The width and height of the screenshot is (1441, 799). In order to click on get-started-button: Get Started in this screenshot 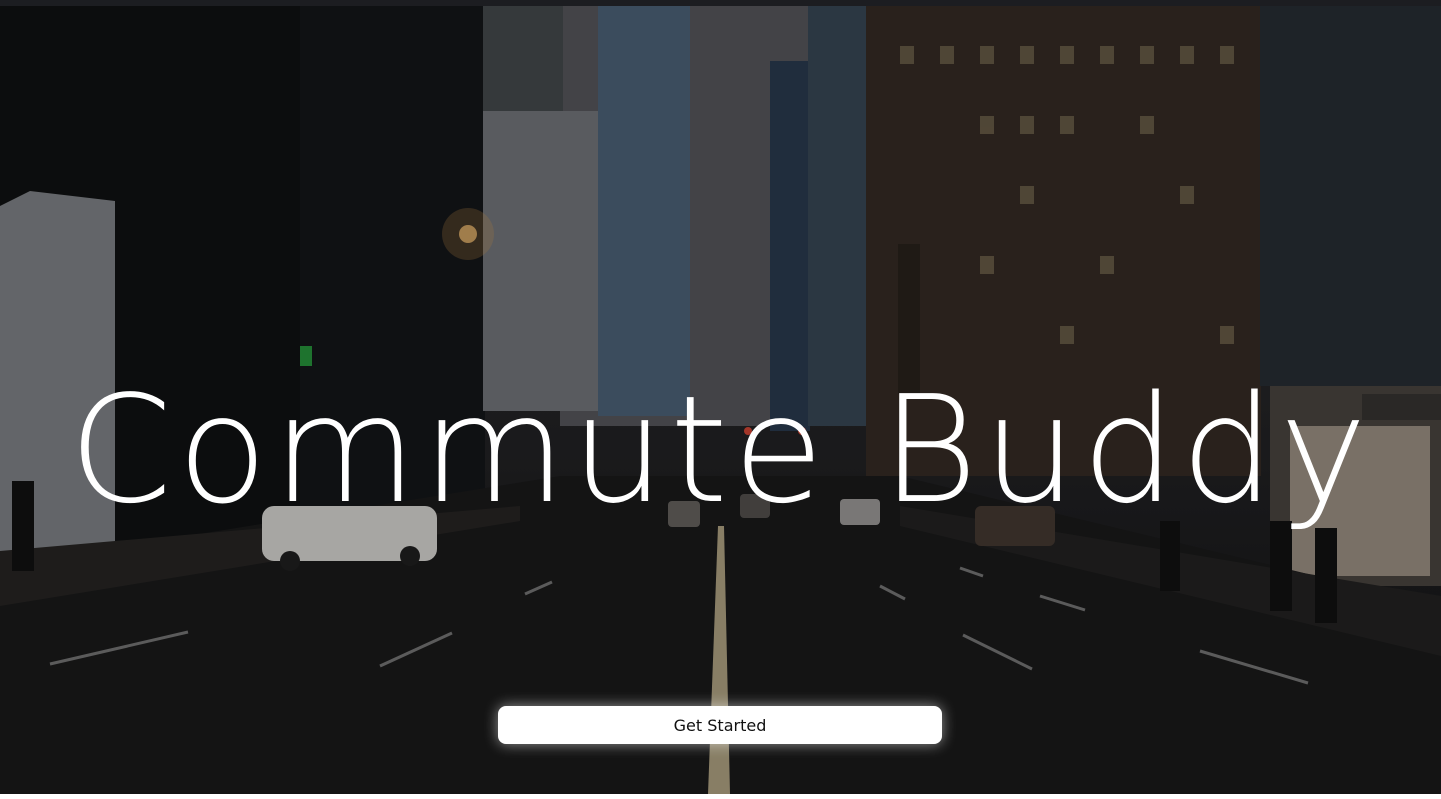, I will do `click(720, 725)`.